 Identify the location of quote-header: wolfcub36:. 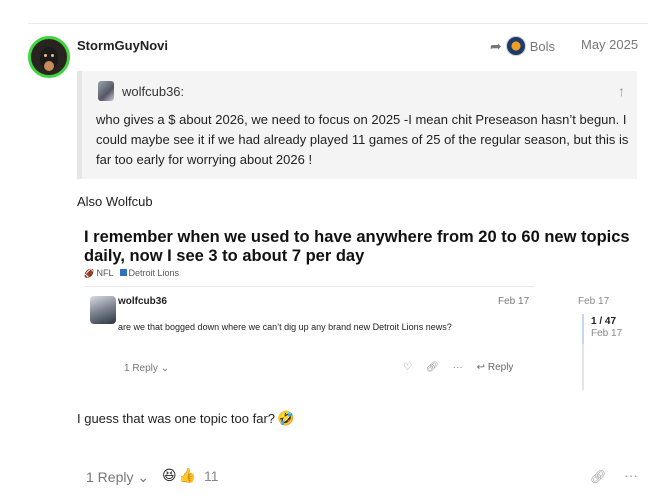
(141, 91).